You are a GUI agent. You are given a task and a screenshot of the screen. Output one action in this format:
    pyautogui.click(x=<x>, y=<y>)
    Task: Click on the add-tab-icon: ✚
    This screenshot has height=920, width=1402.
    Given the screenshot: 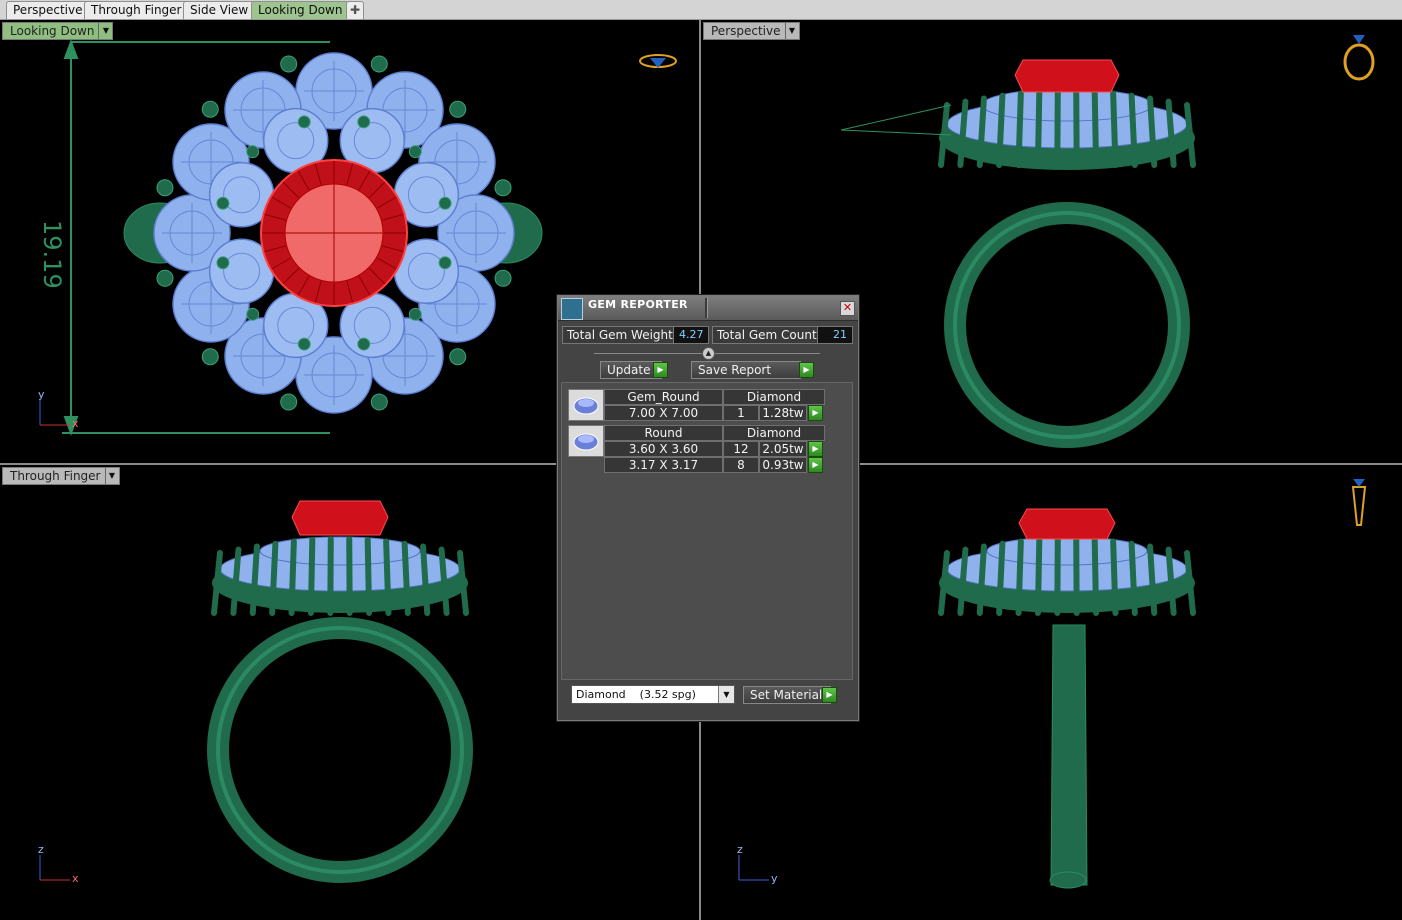 What is the action you would take?
    pyautogui.click(x=355, y=10)
    